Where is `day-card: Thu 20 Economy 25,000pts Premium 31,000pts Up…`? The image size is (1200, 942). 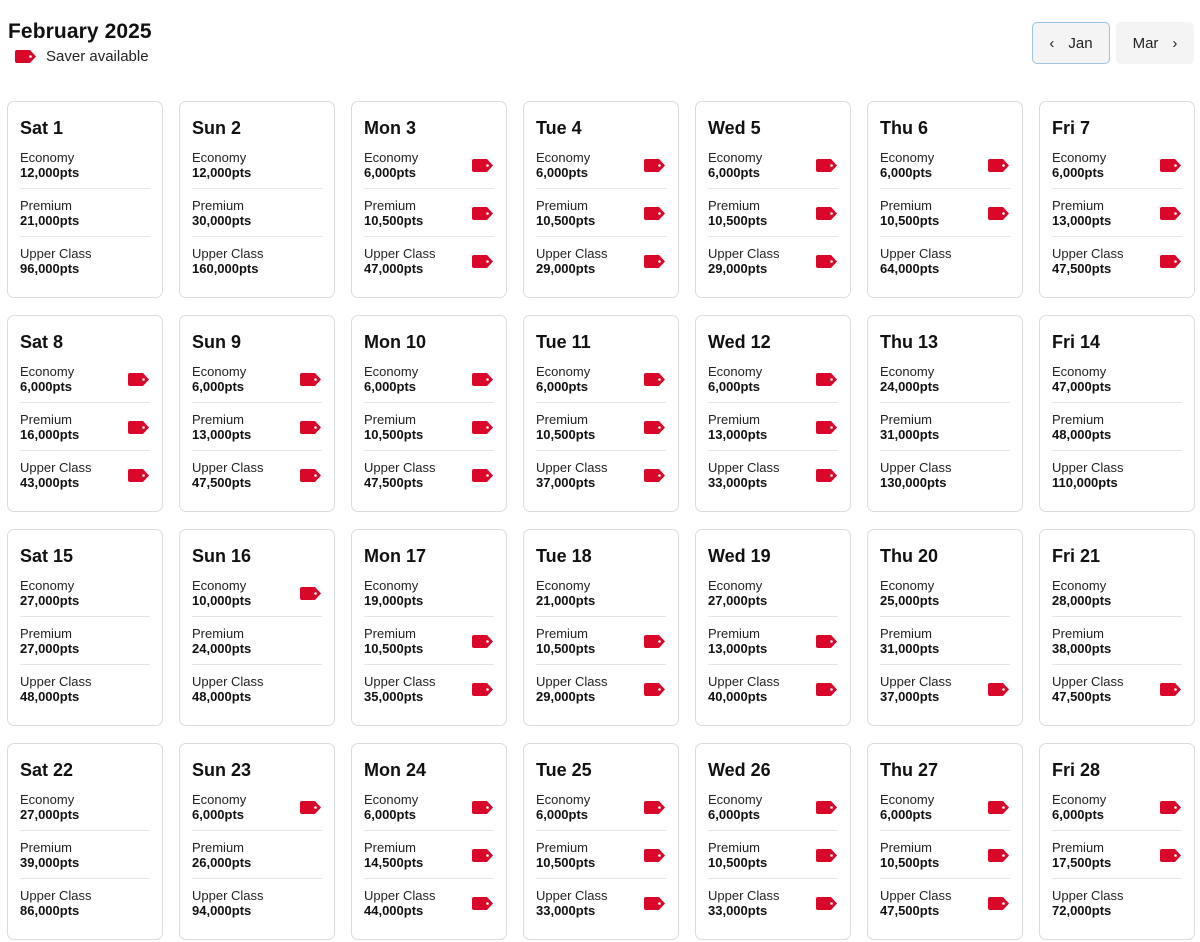
day-card: Thu 20 Economy 25,000pts Premium 31,000pts Up… is located at coordinates (945, 627).